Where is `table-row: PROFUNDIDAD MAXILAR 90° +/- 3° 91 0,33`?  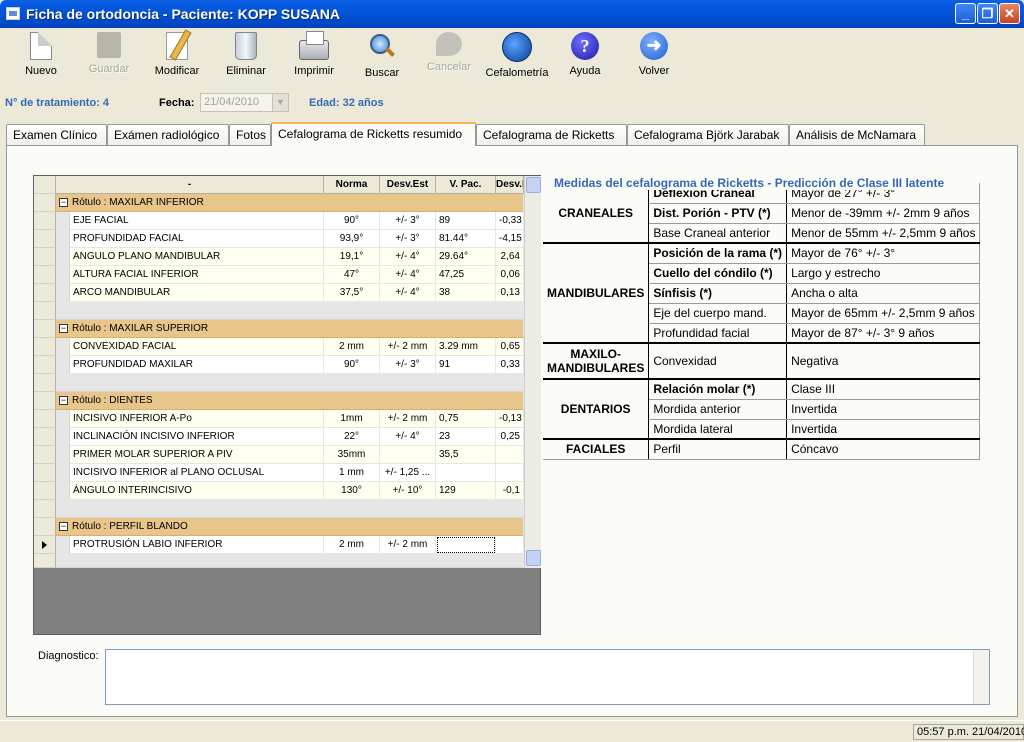 table-row: PROFUNDIDAD MAXILAR 90° +/- 3° 91 0,33 is located at coordinates (279, 365).